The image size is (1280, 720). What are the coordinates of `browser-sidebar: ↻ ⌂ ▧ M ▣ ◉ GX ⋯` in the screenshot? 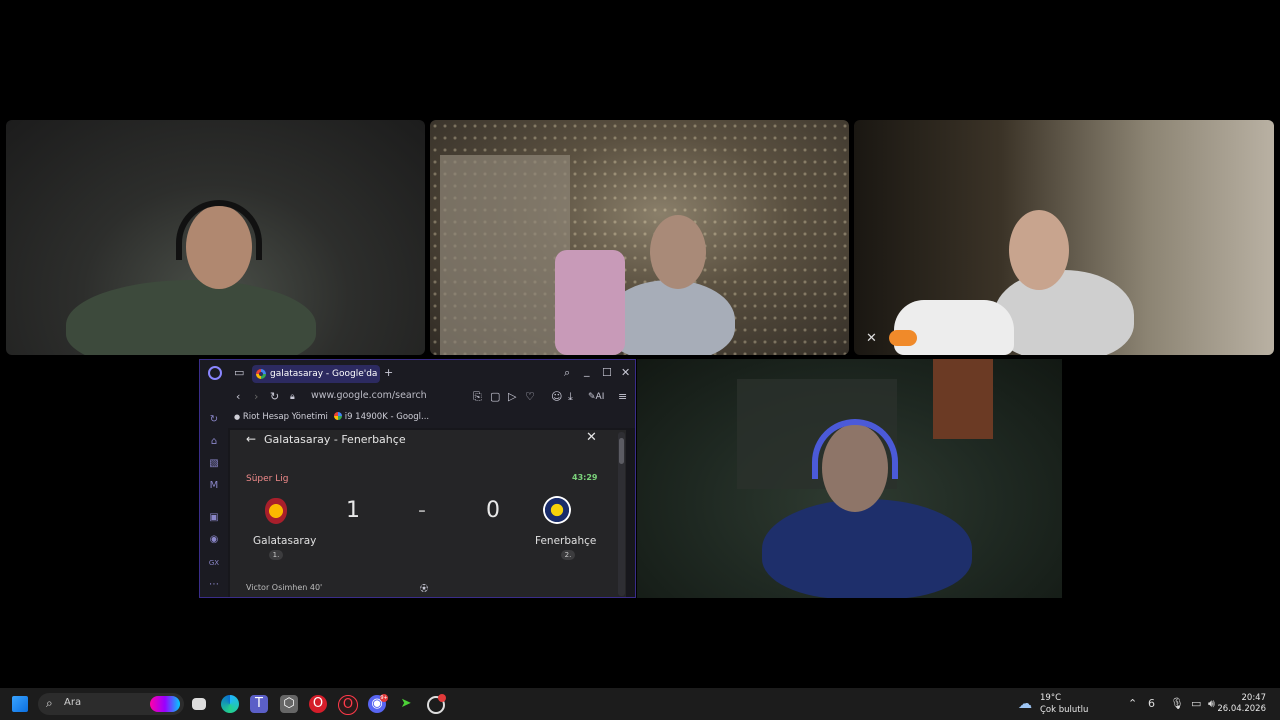 It's located at (214, 491).